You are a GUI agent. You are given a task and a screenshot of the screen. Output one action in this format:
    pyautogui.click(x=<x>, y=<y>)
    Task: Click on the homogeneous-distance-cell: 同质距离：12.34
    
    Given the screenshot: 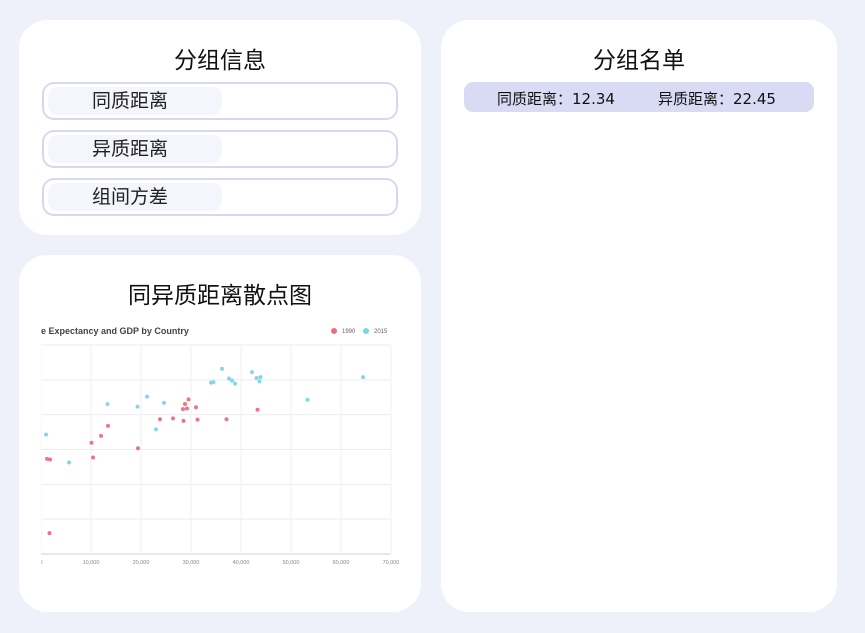 What is the action you would take?
    pyautogui.click(x=556, y=98)
    